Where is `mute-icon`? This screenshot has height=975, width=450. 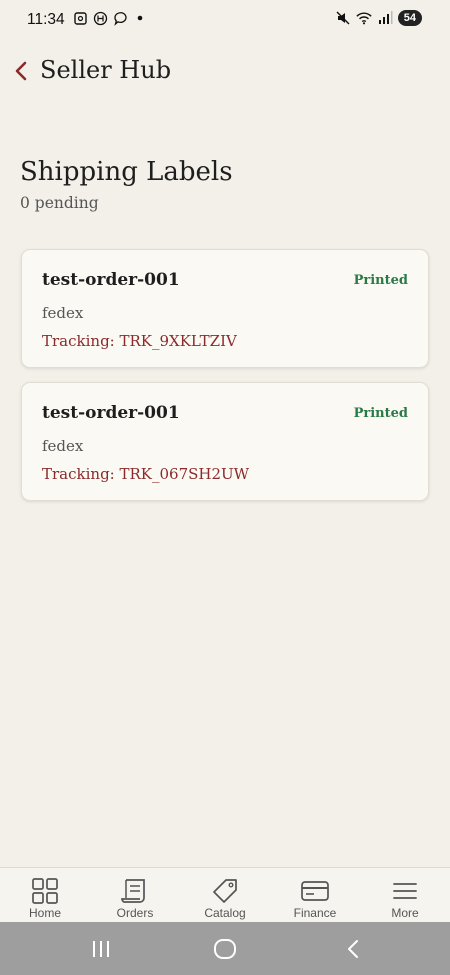
mute-icon is located at coordinates (343, 18).